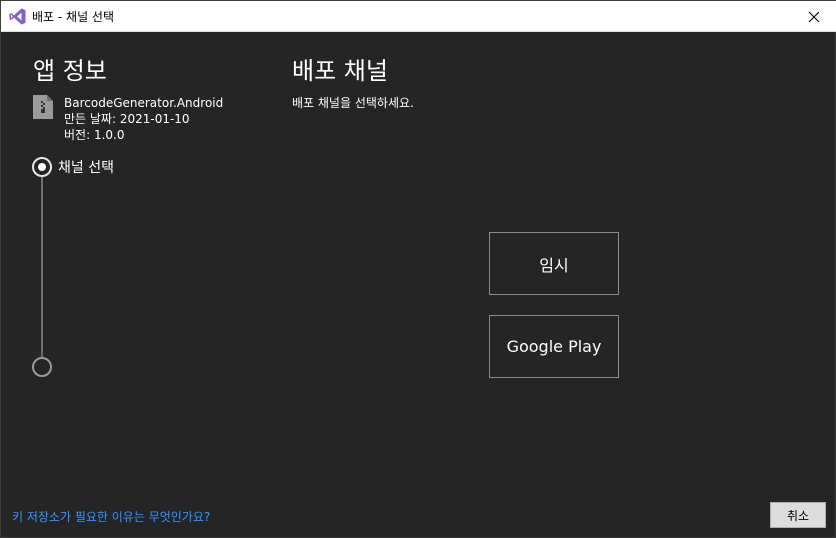 The image size is (836, 538). I want to click on cancel-button: 취소, so click(798, 515).